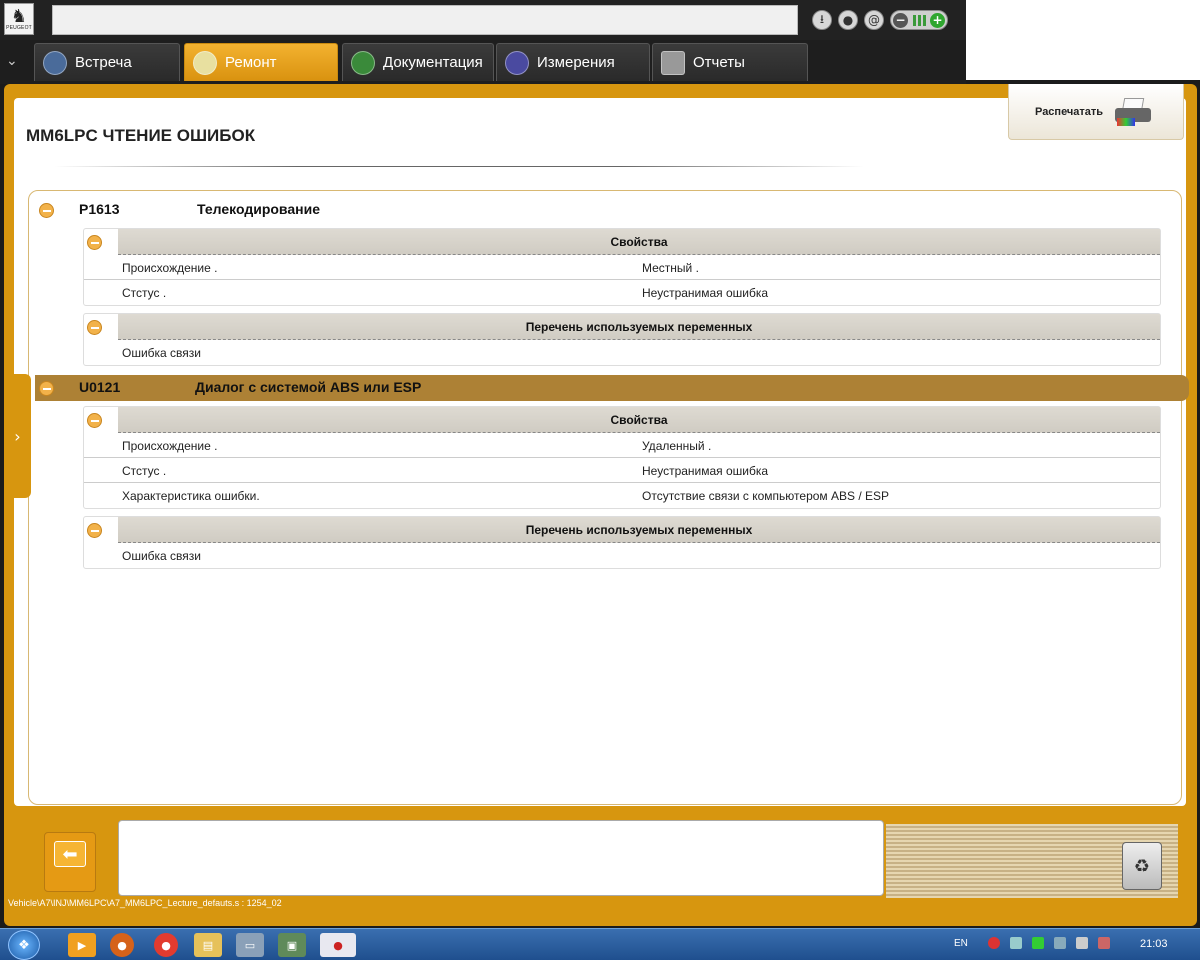 The image size is (1200, 960). I want to click on globe-icon, so click(55, 62).